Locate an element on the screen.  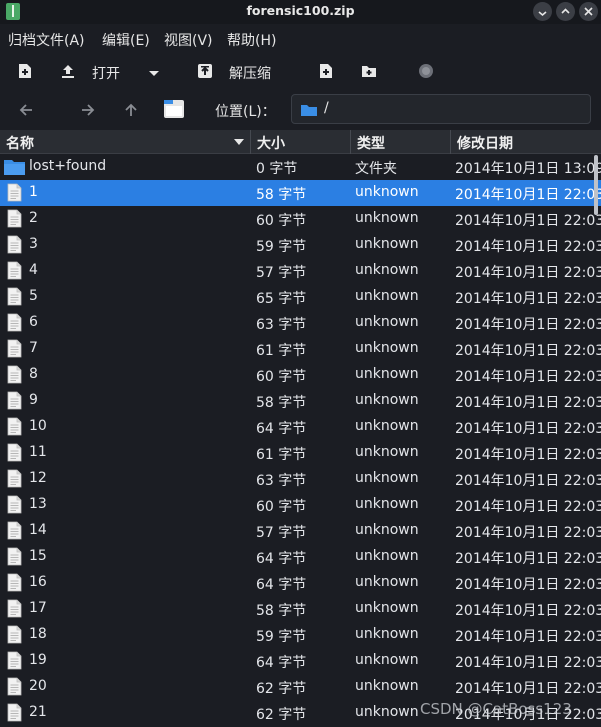
stop-icon is located at coordinates (426, 71).